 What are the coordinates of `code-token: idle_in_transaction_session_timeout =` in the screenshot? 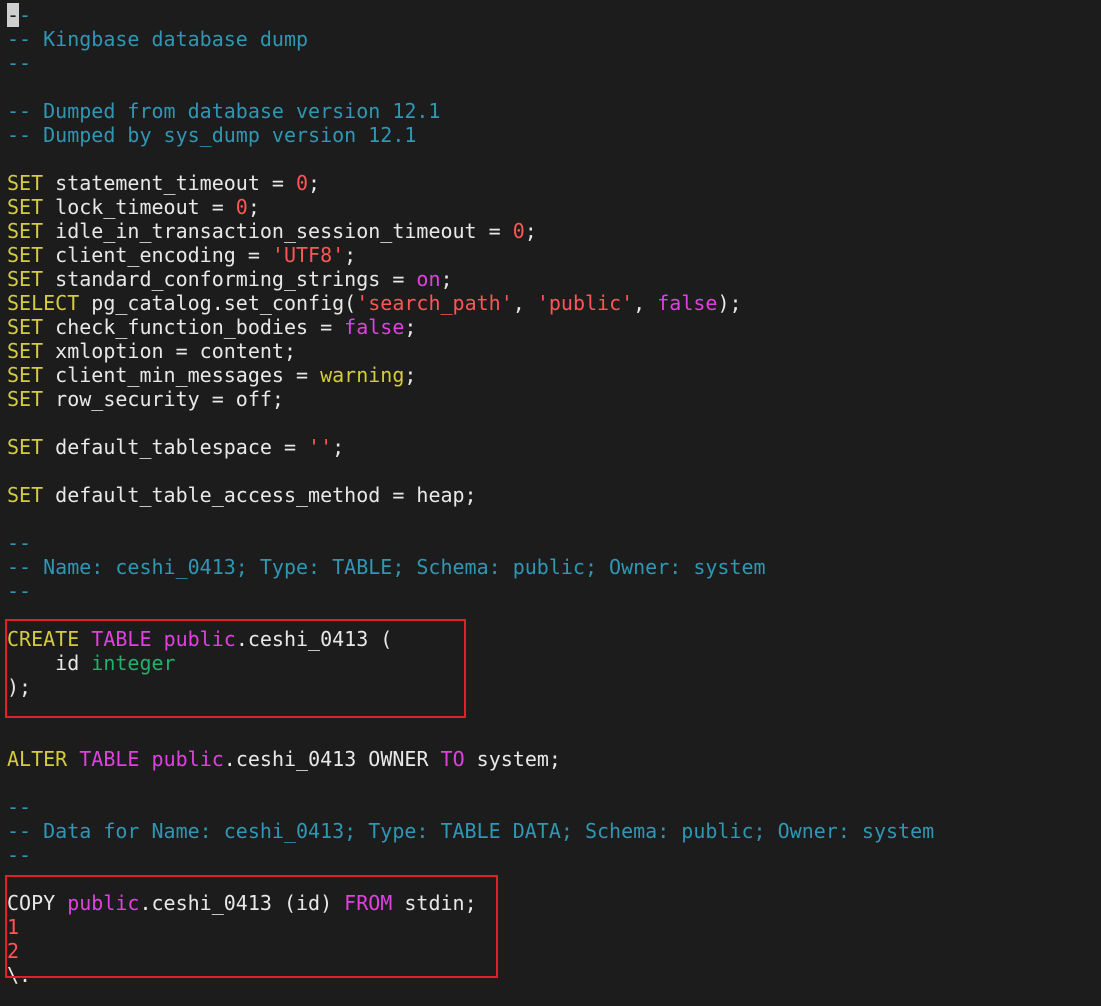 It's located at (278, 231).